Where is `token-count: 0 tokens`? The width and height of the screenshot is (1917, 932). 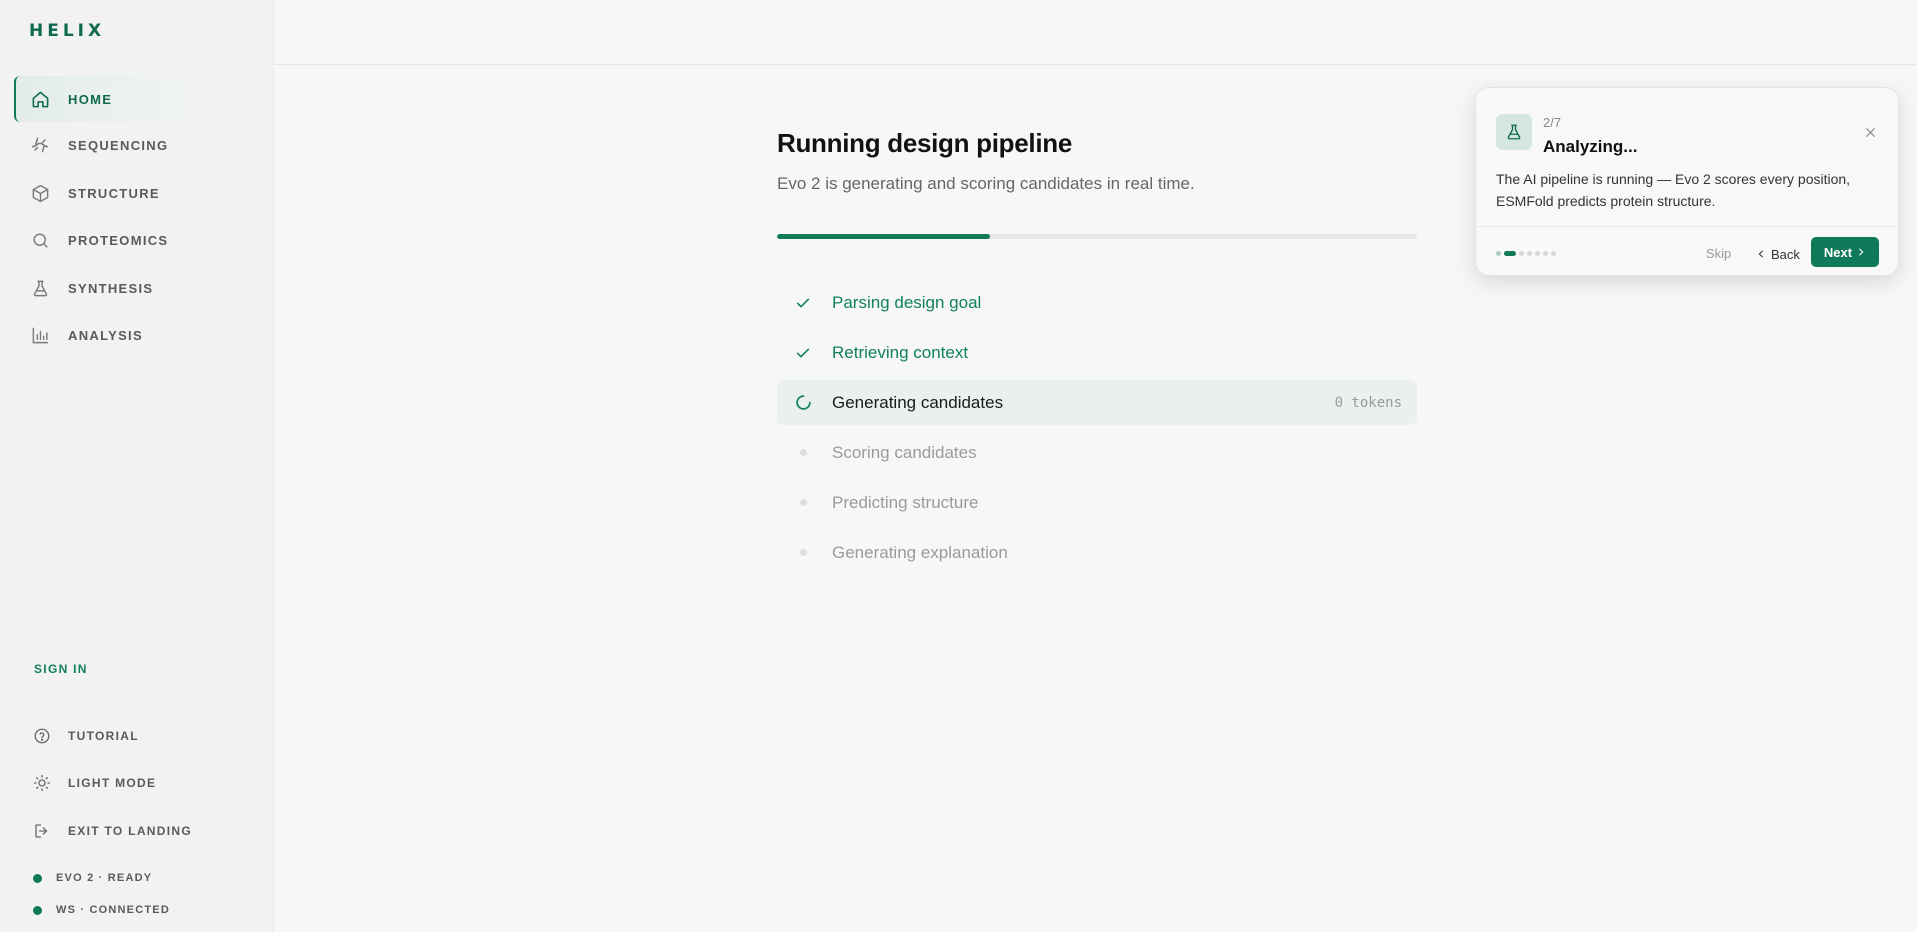 token-count: 0 tokens is located at coordinates (1368, 402).